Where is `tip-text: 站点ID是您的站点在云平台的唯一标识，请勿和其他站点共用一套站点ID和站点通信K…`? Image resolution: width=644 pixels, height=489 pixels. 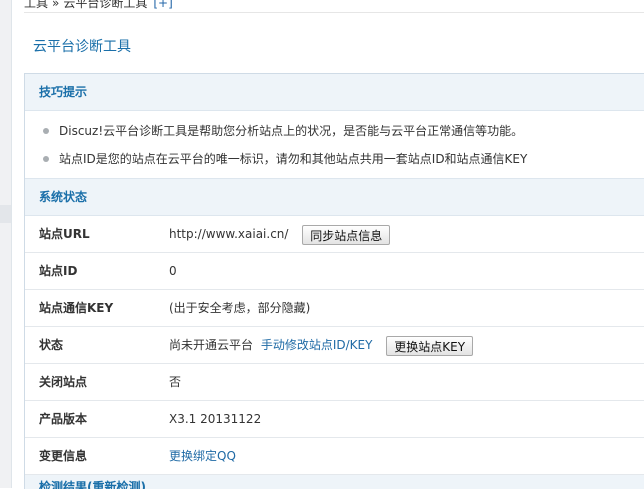
tip-text: 站点ID是您的站点在云平台的唯一标识，请勿和其他站点共用一套站点ID和站点通信K… is located at coordinates (293, 159).